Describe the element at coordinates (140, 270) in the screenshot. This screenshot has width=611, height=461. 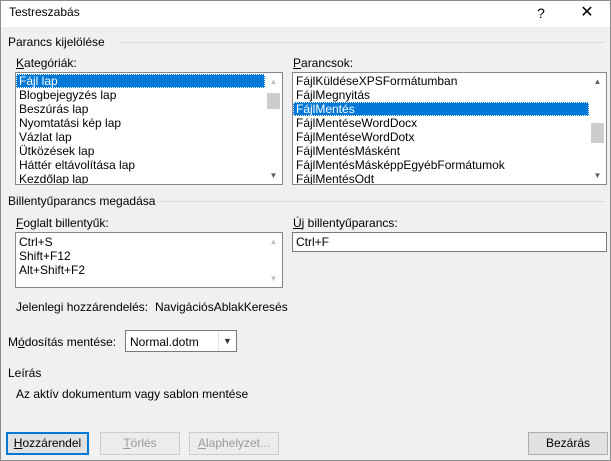
I see `key-item: Alt+Shift+F2` at that location.